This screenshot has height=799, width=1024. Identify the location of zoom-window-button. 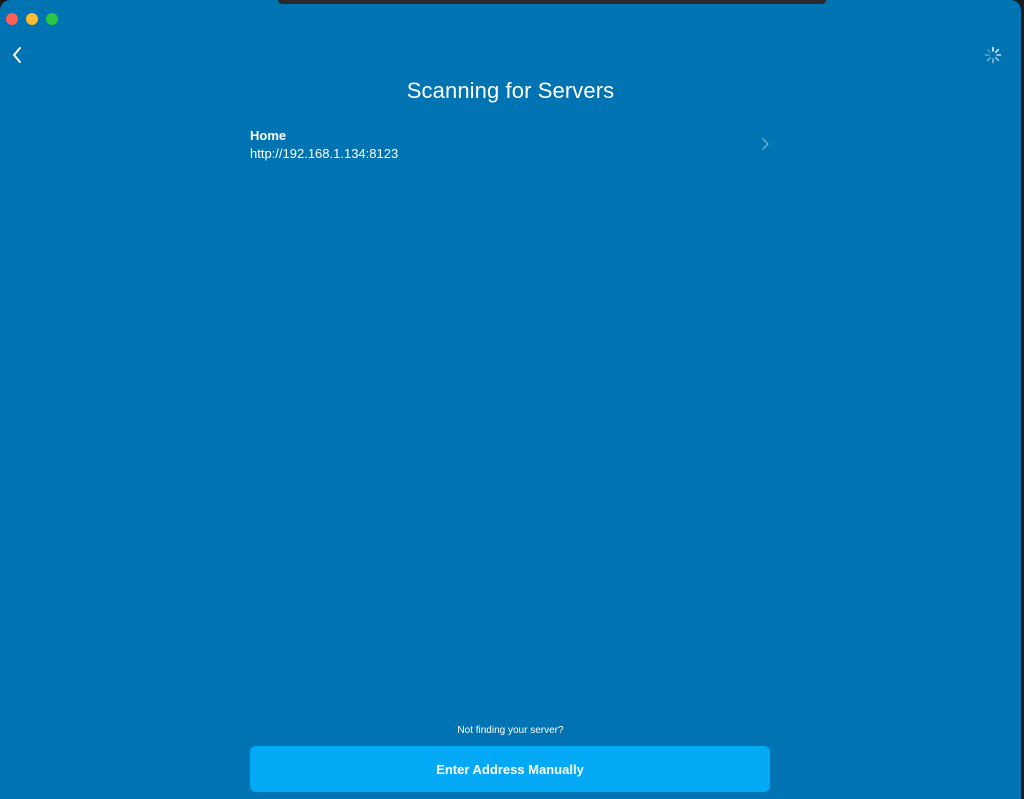
(52, 19).